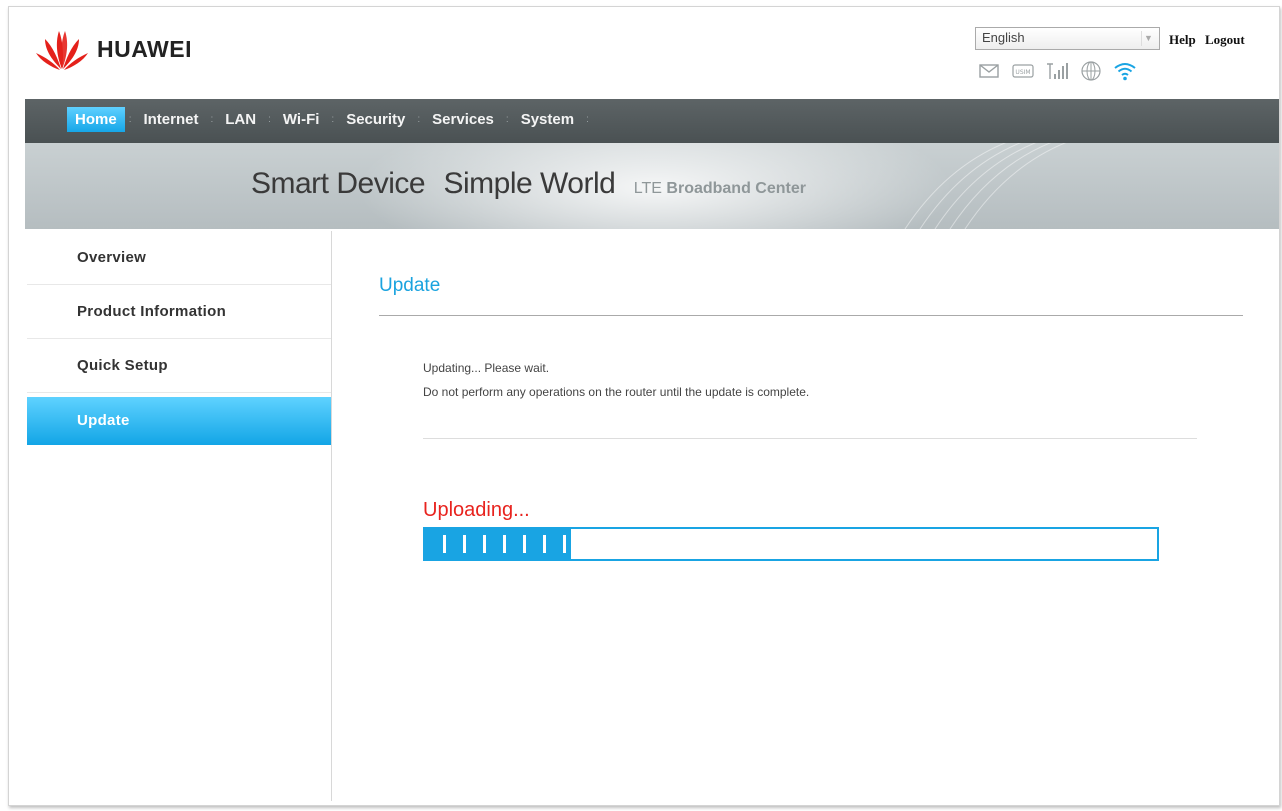 Image resolution: width=1282 pixels, height=811 pixels. I want to click on sim-card-icon: USIM, so click(1023, 71).